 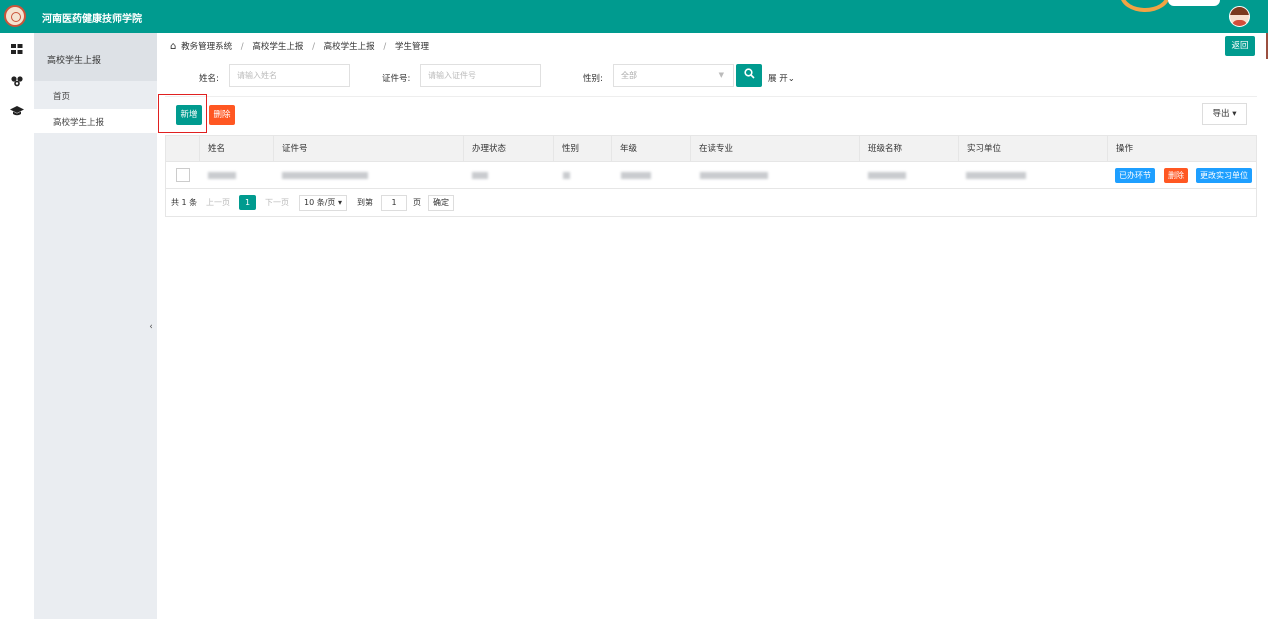 I want to click on redacted-id-number, so click(x=325, y=175).